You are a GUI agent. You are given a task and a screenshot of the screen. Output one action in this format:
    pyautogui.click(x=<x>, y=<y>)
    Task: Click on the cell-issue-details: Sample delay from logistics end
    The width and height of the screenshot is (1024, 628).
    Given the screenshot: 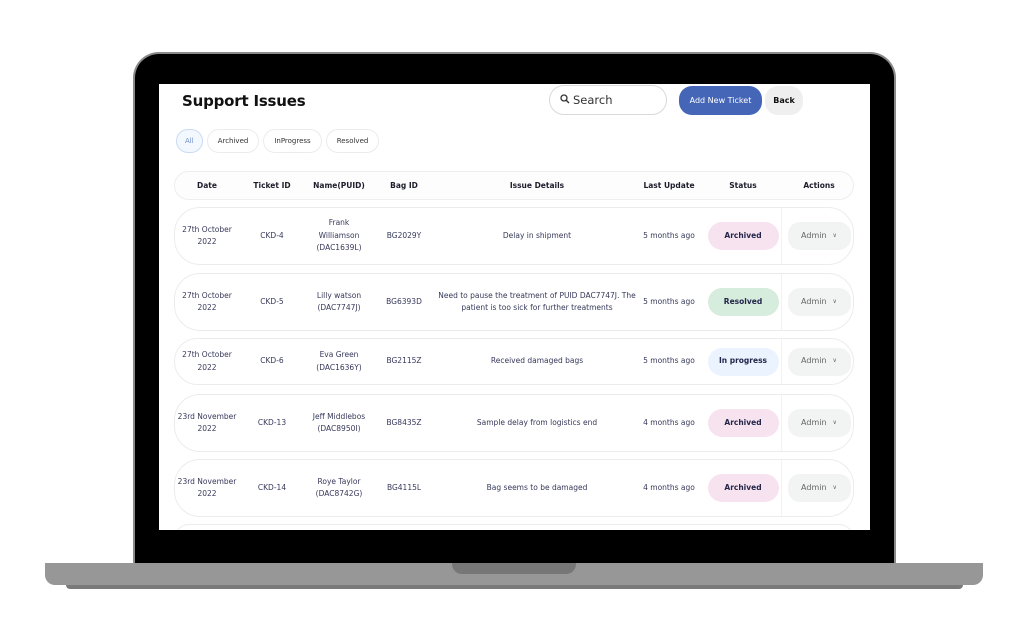 What is the action you would take?
    pyautogui.click(x=537, y=422)
    